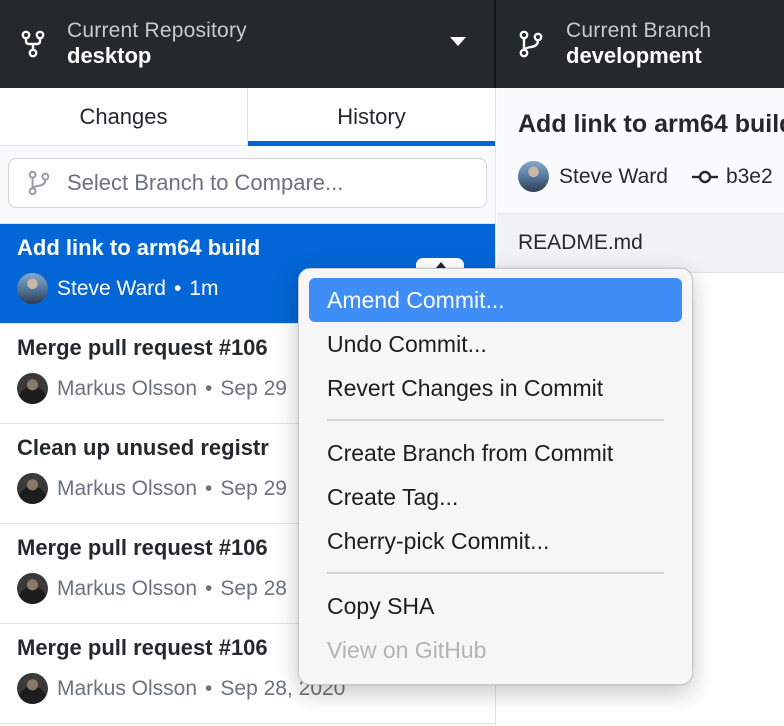 Image resolution: width=784 pixels, height=726 pixels. I want to click on commit-summary-title: Add link to arm64 build, so click(651, 124).